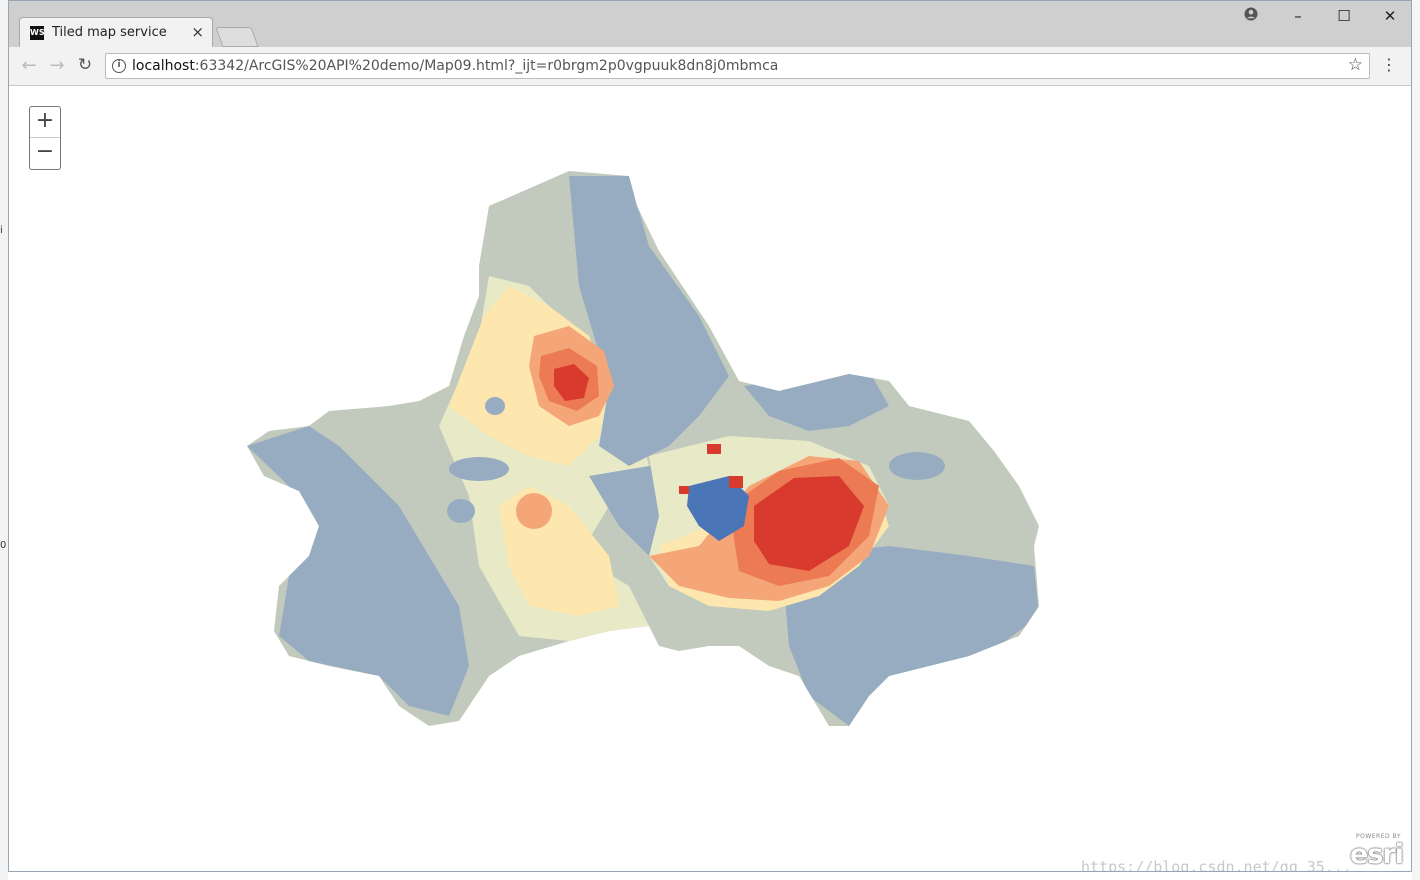 The height and width of the screenshot is (880, 1420). I want to click on url-host: localhost, so click(163, 66).